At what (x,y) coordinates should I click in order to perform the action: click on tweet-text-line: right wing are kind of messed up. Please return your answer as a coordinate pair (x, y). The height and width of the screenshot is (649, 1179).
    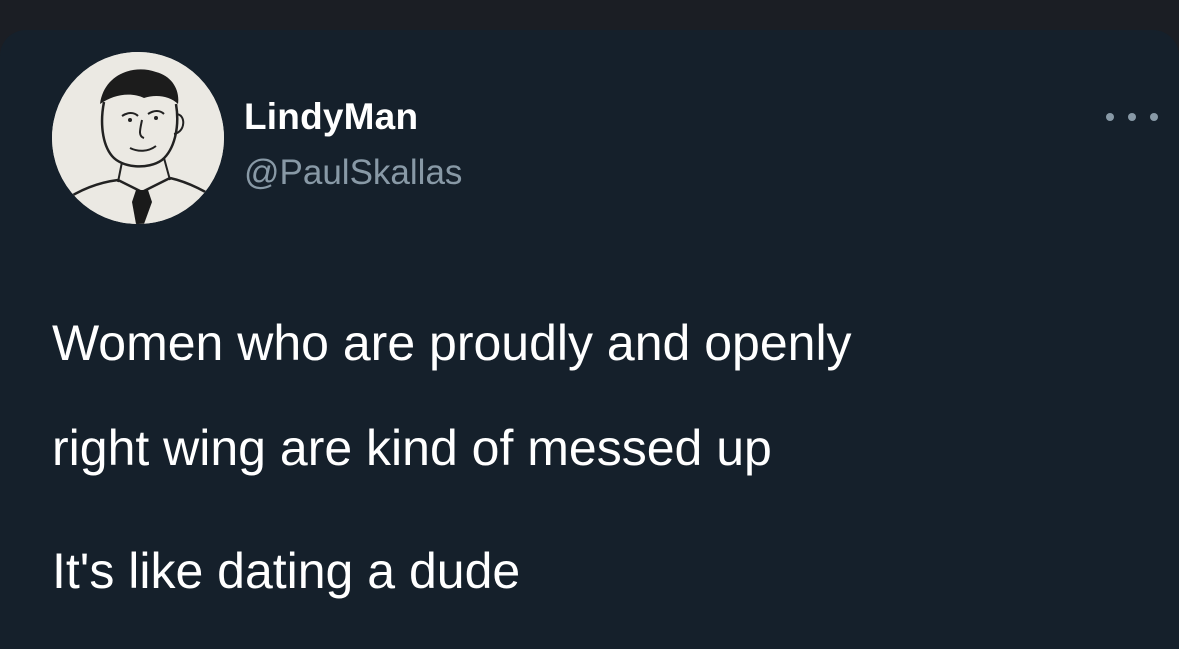
    Looking at the image, I should click on (412, 448).